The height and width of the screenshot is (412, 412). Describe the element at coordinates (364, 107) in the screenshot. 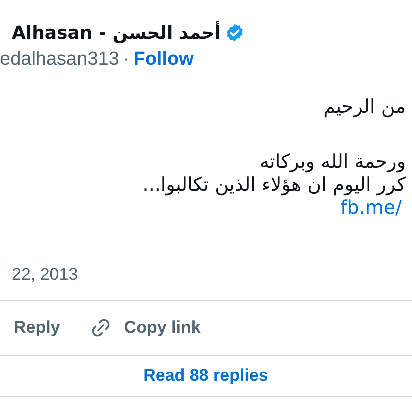

I see `tweet-text: من الرحيم` at that location.